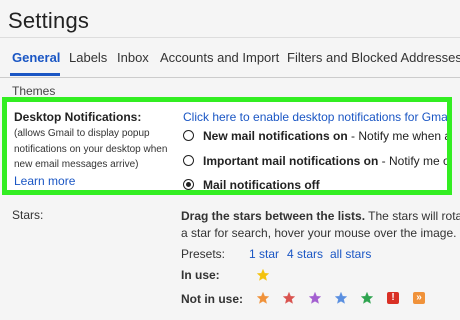  Describe the element at coordinates (393, 298) in the screenshot. I see `red-bang-icon: !` at that location.